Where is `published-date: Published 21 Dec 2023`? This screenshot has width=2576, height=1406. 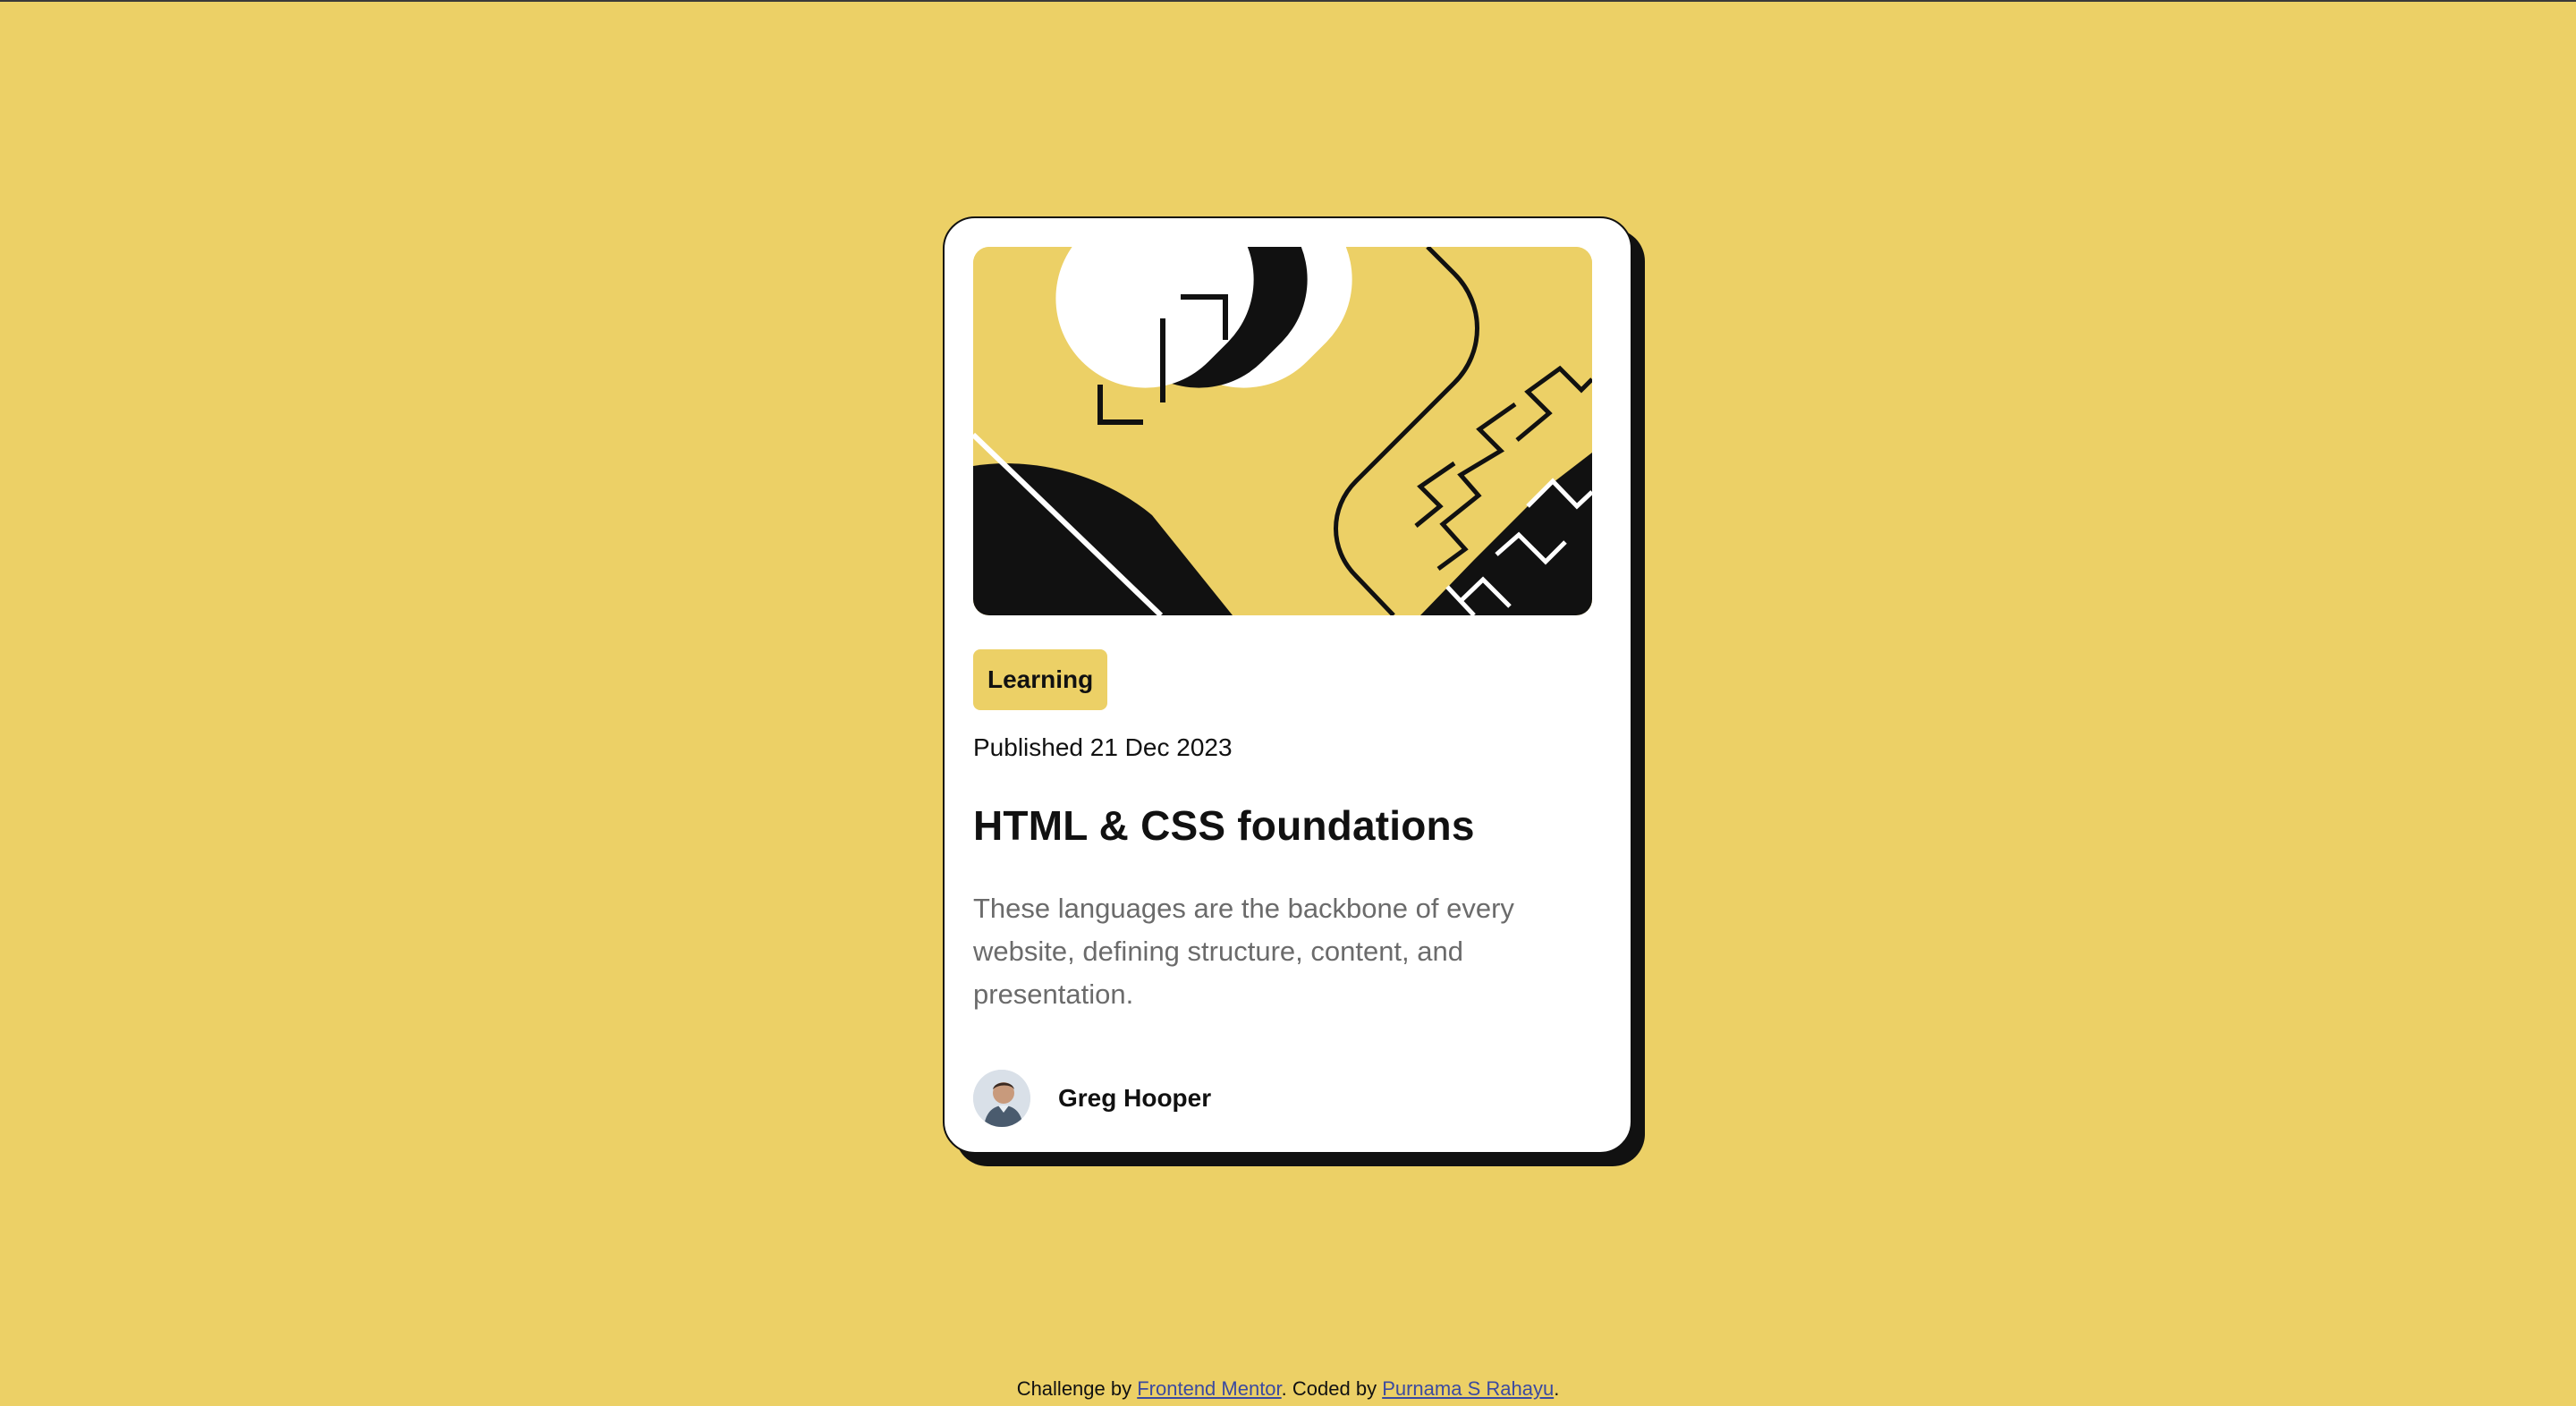
published-date: Published 21 Dec 2023 is located at coordinates (1103, 747).